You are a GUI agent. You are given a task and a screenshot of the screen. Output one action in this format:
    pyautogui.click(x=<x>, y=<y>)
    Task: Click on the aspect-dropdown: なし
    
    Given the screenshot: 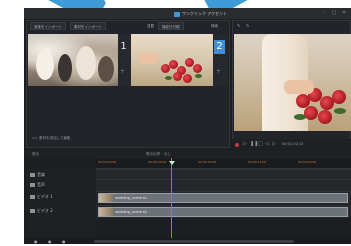 What is the action you would take?
    pyautogui.click(x=167, y=154)
    